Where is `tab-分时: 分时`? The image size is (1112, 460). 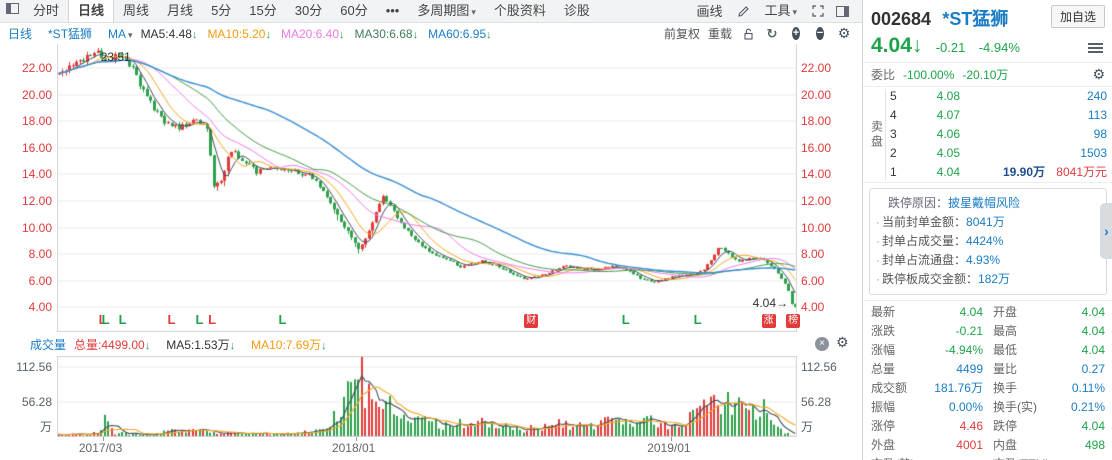
tab-分时: 分时 is located at coordinates (46, 11).